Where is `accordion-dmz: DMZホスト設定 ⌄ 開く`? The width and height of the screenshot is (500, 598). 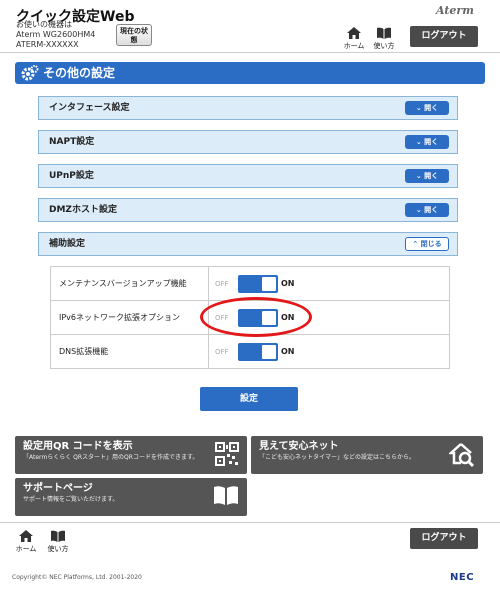 accordion-dmz: DMZホスト設定 ⌄ 開く is located at coordinates (248, 210).